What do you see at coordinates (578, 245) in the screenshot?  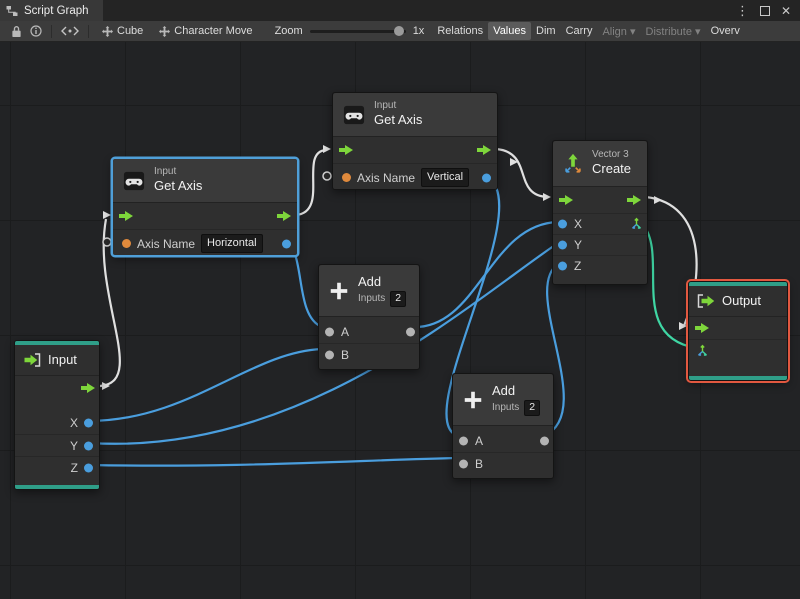 I see `port-y-label: Y` at bounding box center [578, 245].